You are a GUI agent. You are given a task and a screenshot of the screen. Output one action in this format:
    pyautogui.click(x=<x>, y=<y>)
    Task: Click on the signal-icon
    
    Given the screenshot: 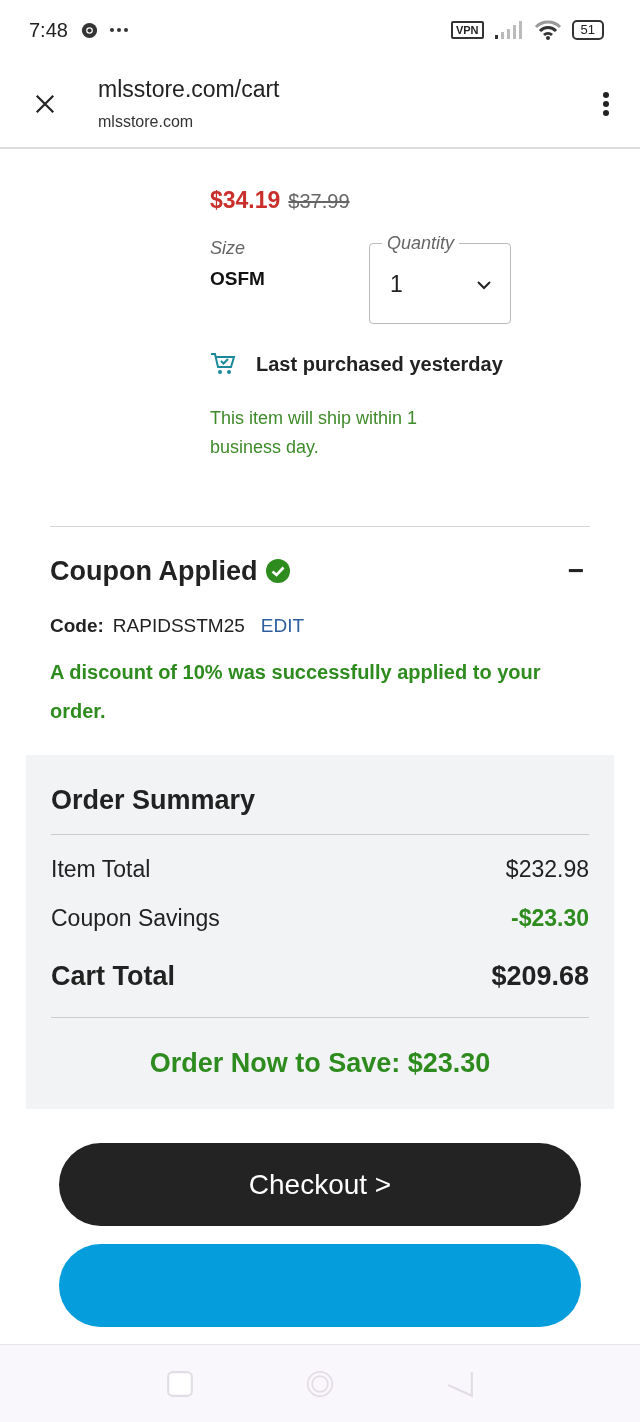 What is the action you would take?
    pyautogui.click(x=508, y=30)
    